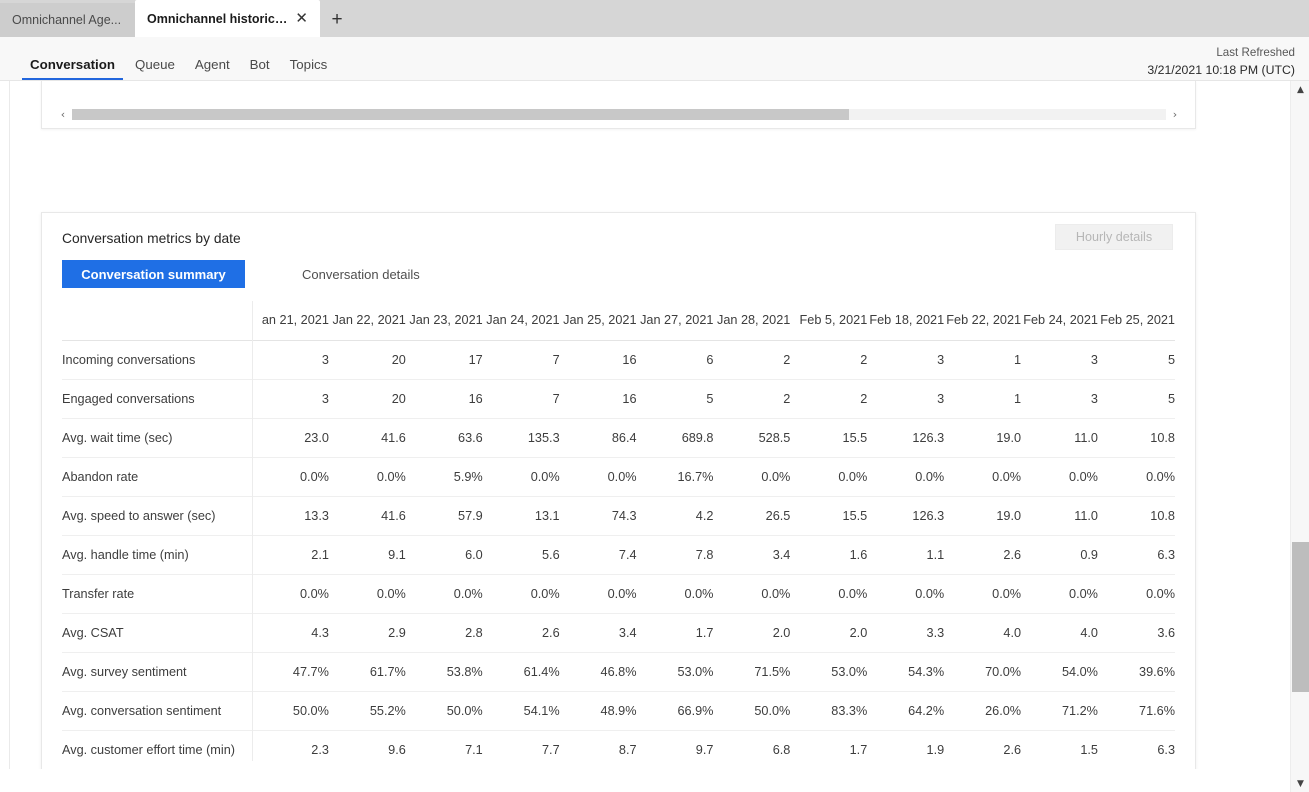  I want to click on table-cell: 64.2%, so click(926, 710).